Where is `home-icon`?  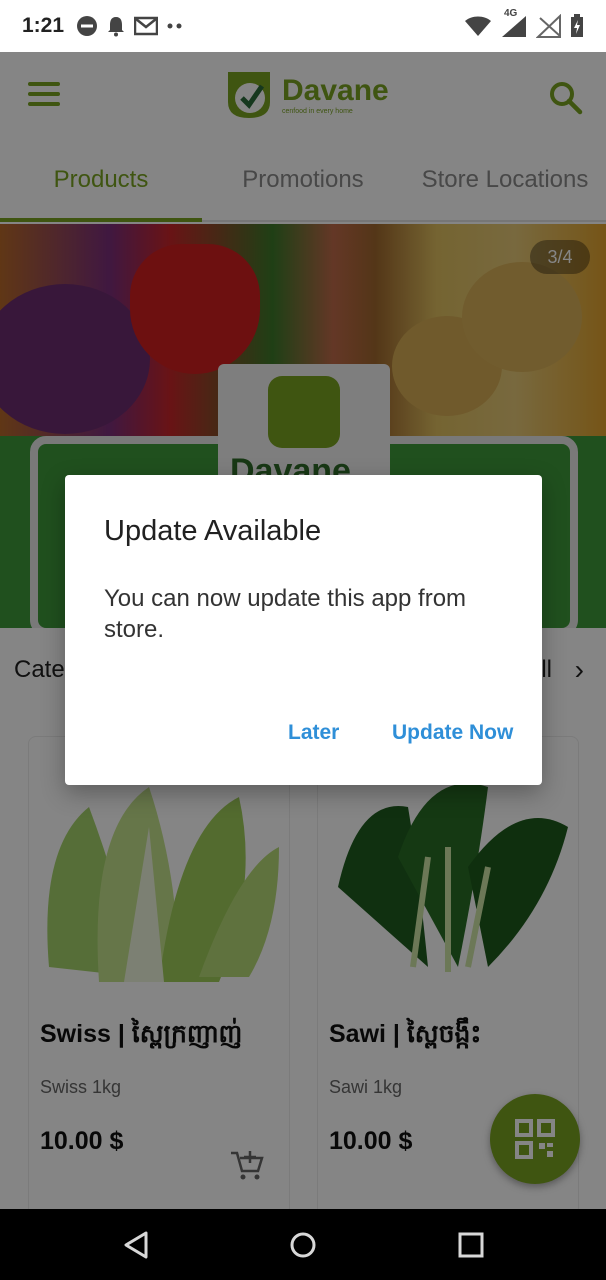 home-icon is located at coordinates (303, 1245).